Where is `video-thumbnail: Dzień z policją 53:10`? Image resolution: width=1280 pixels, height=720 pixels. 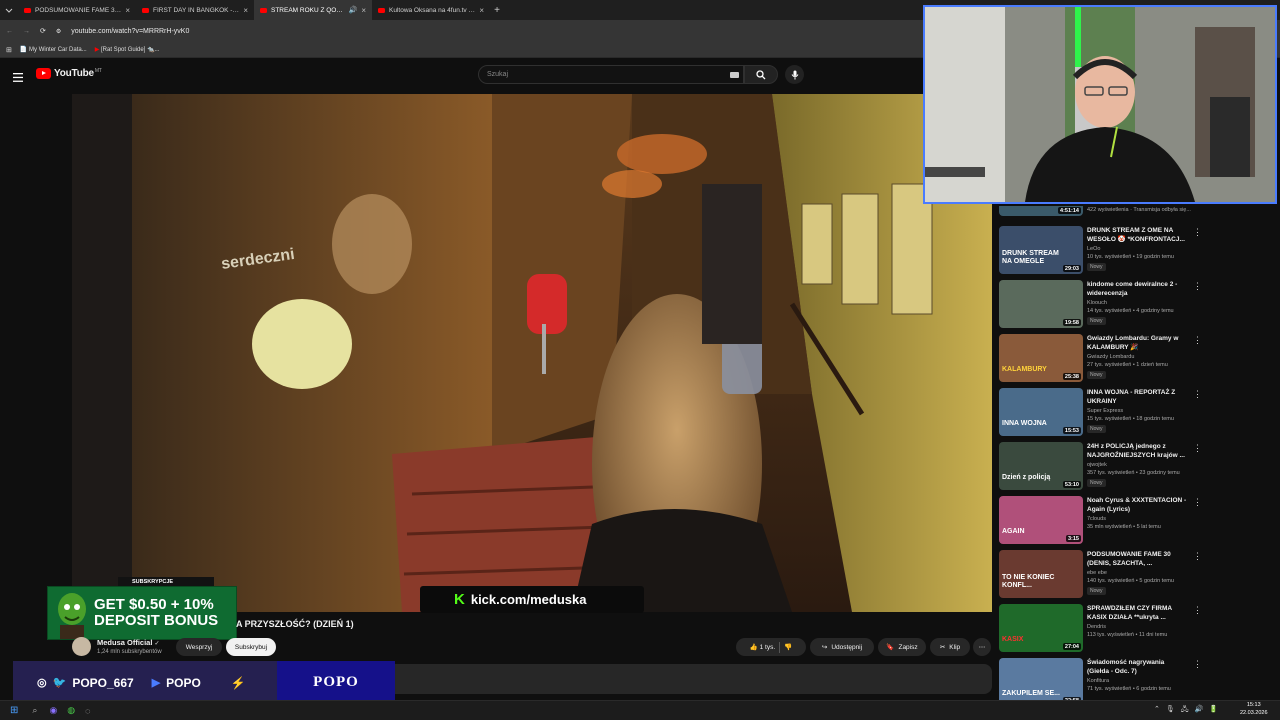
video-thumbnail: Dzień z policją 53:10 is located at coordinates (1041, 466).